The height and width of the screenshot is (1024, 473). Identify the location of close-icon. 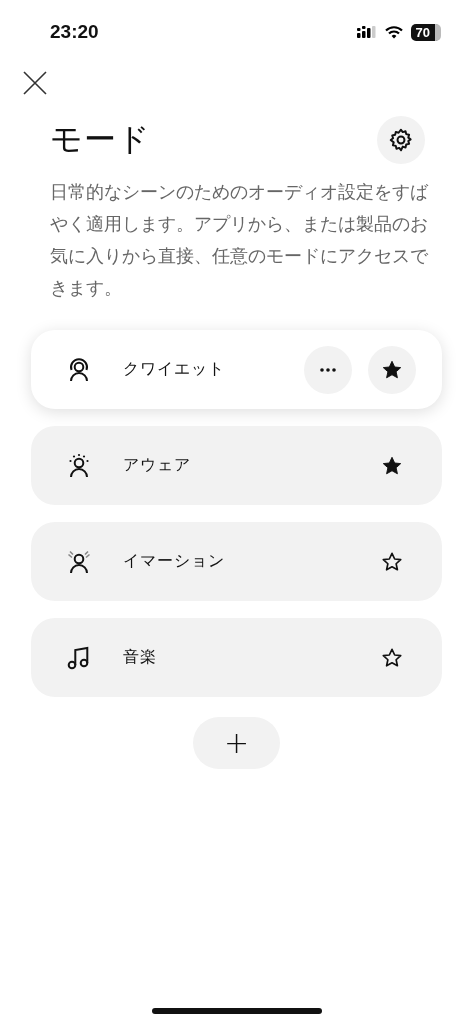
(35, 83).